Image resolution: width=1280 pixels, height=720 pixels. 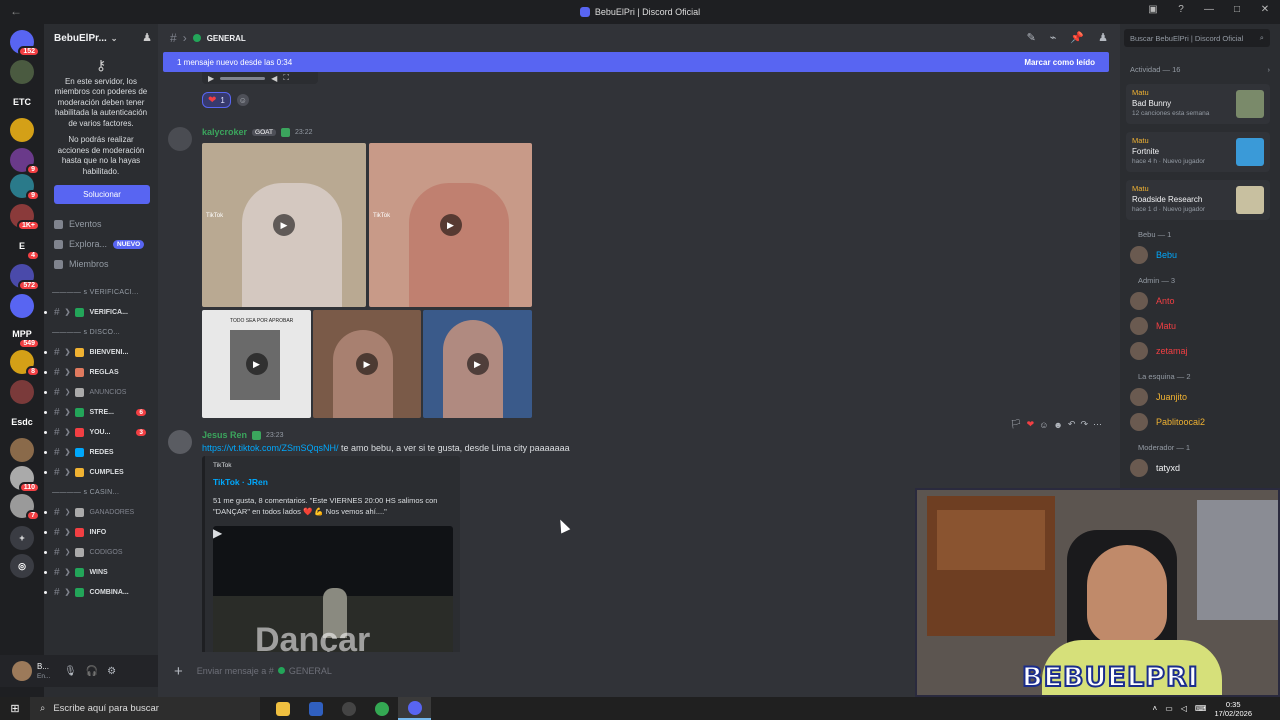 I want to click on channel-item: # ❯ CODIGOS, so click(x=101, y=552).